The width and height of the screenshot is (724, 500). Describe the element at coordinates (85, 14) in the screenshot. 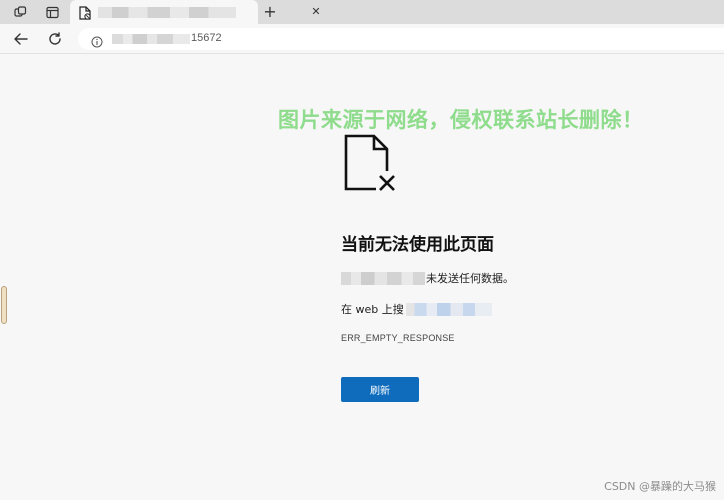

I see `error-page-icon` at that location.